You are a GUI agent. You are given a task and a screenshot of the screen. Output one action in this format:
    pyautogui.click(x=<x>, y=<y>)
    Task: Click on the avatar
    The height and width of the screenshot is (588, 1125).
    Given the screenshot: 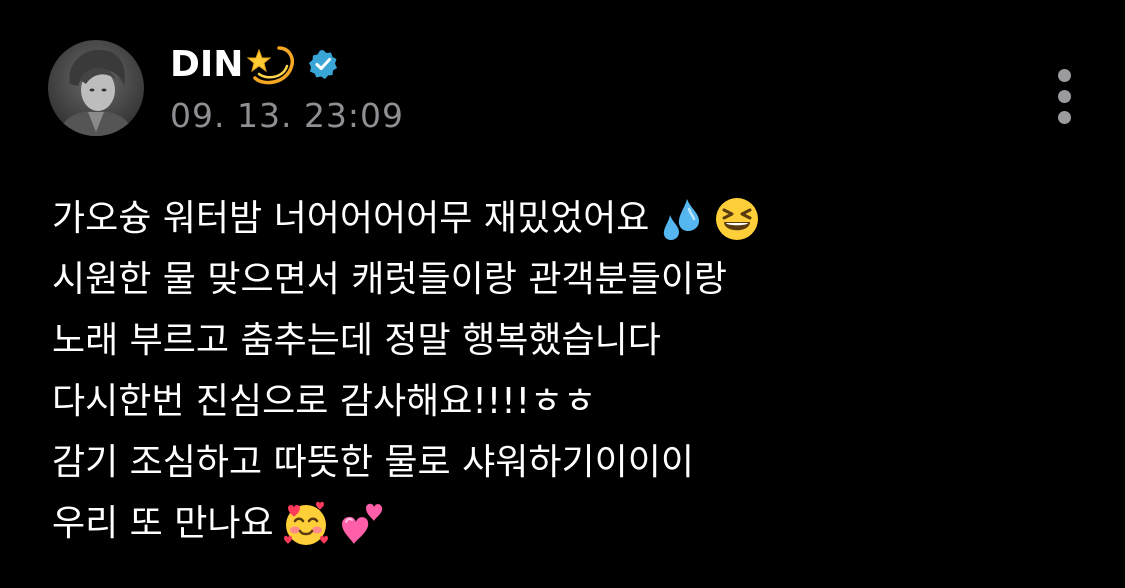 What is the action you would take?
    pyautogui.click(x=96, y=88)
    